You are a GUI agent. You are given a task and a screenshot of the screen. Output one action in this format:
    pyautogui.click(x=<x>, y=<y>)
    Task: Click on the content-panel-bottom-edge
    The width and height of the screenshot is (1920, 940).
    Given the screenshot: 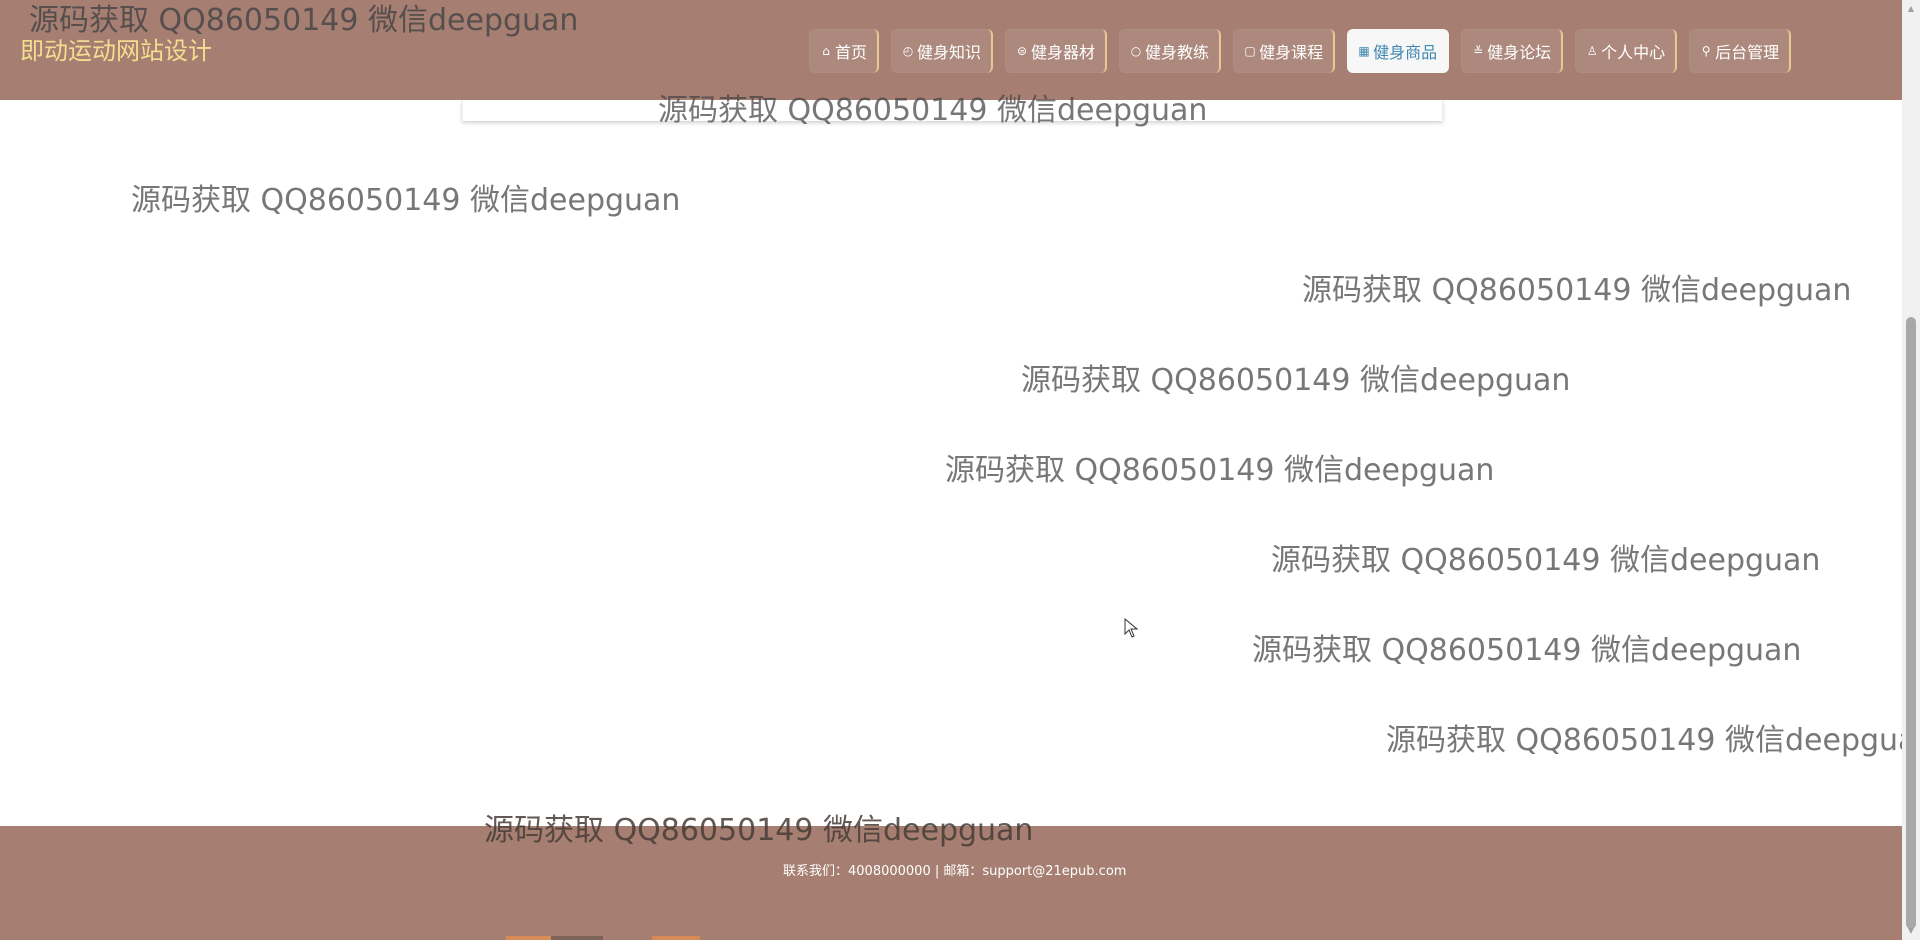 What is the action you would take?
    pyautogui.click(x=952, y=110)
    